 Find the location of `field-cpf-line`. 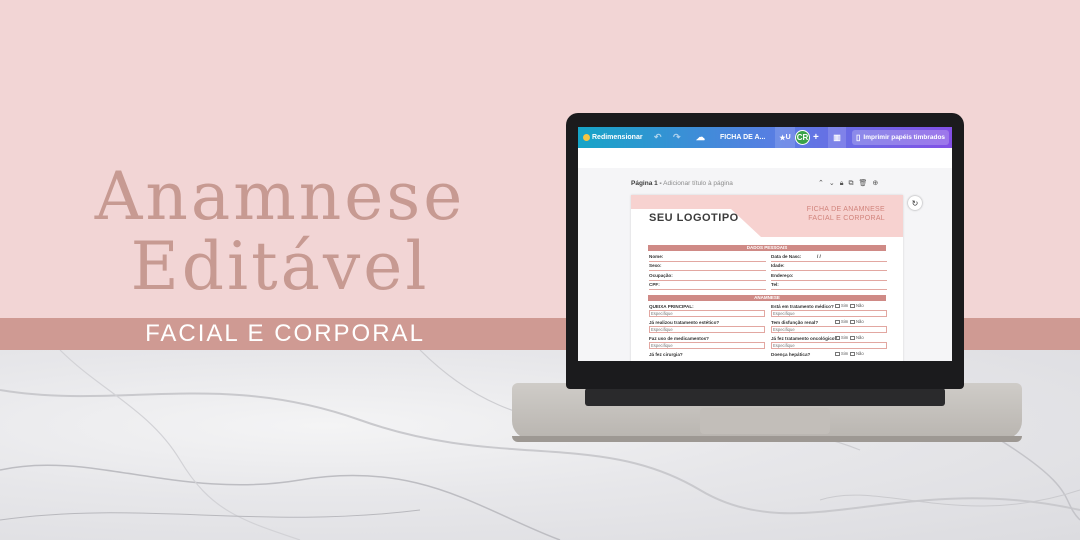

field-cpf-line is located at coordinates (707, 289).